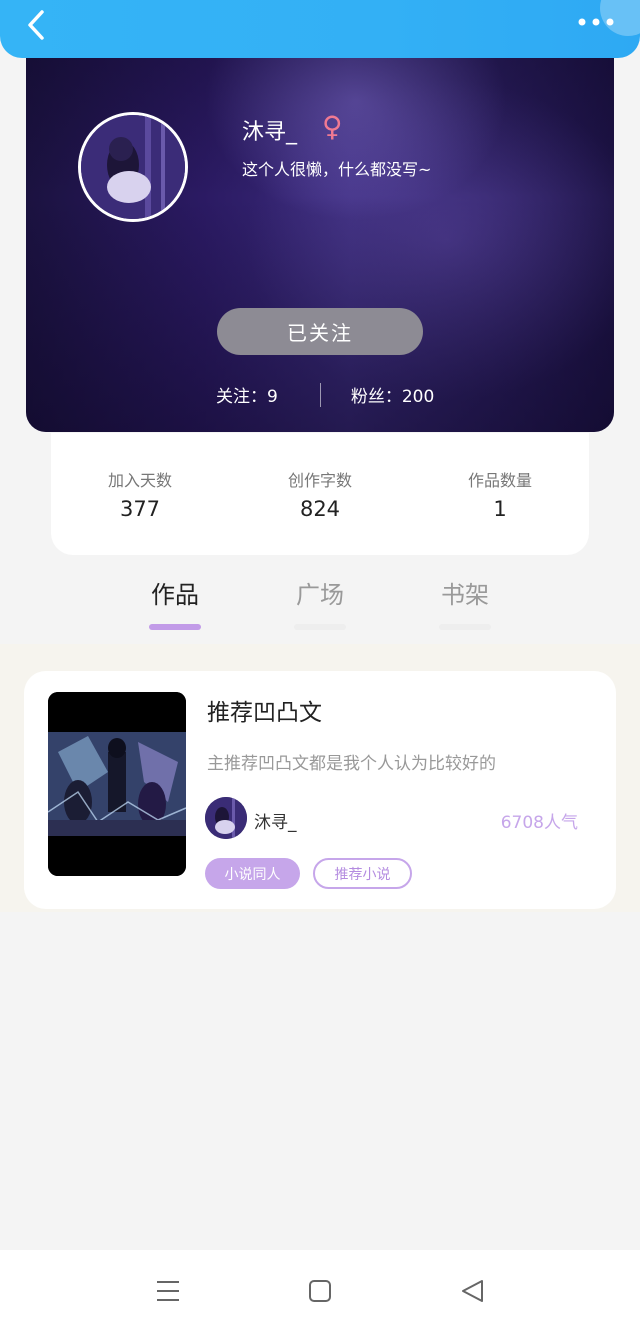 Image resolution: width=640 pixels, height=1330 pixels. I want to click on stat-label: 加入天数, so click(139, 480).